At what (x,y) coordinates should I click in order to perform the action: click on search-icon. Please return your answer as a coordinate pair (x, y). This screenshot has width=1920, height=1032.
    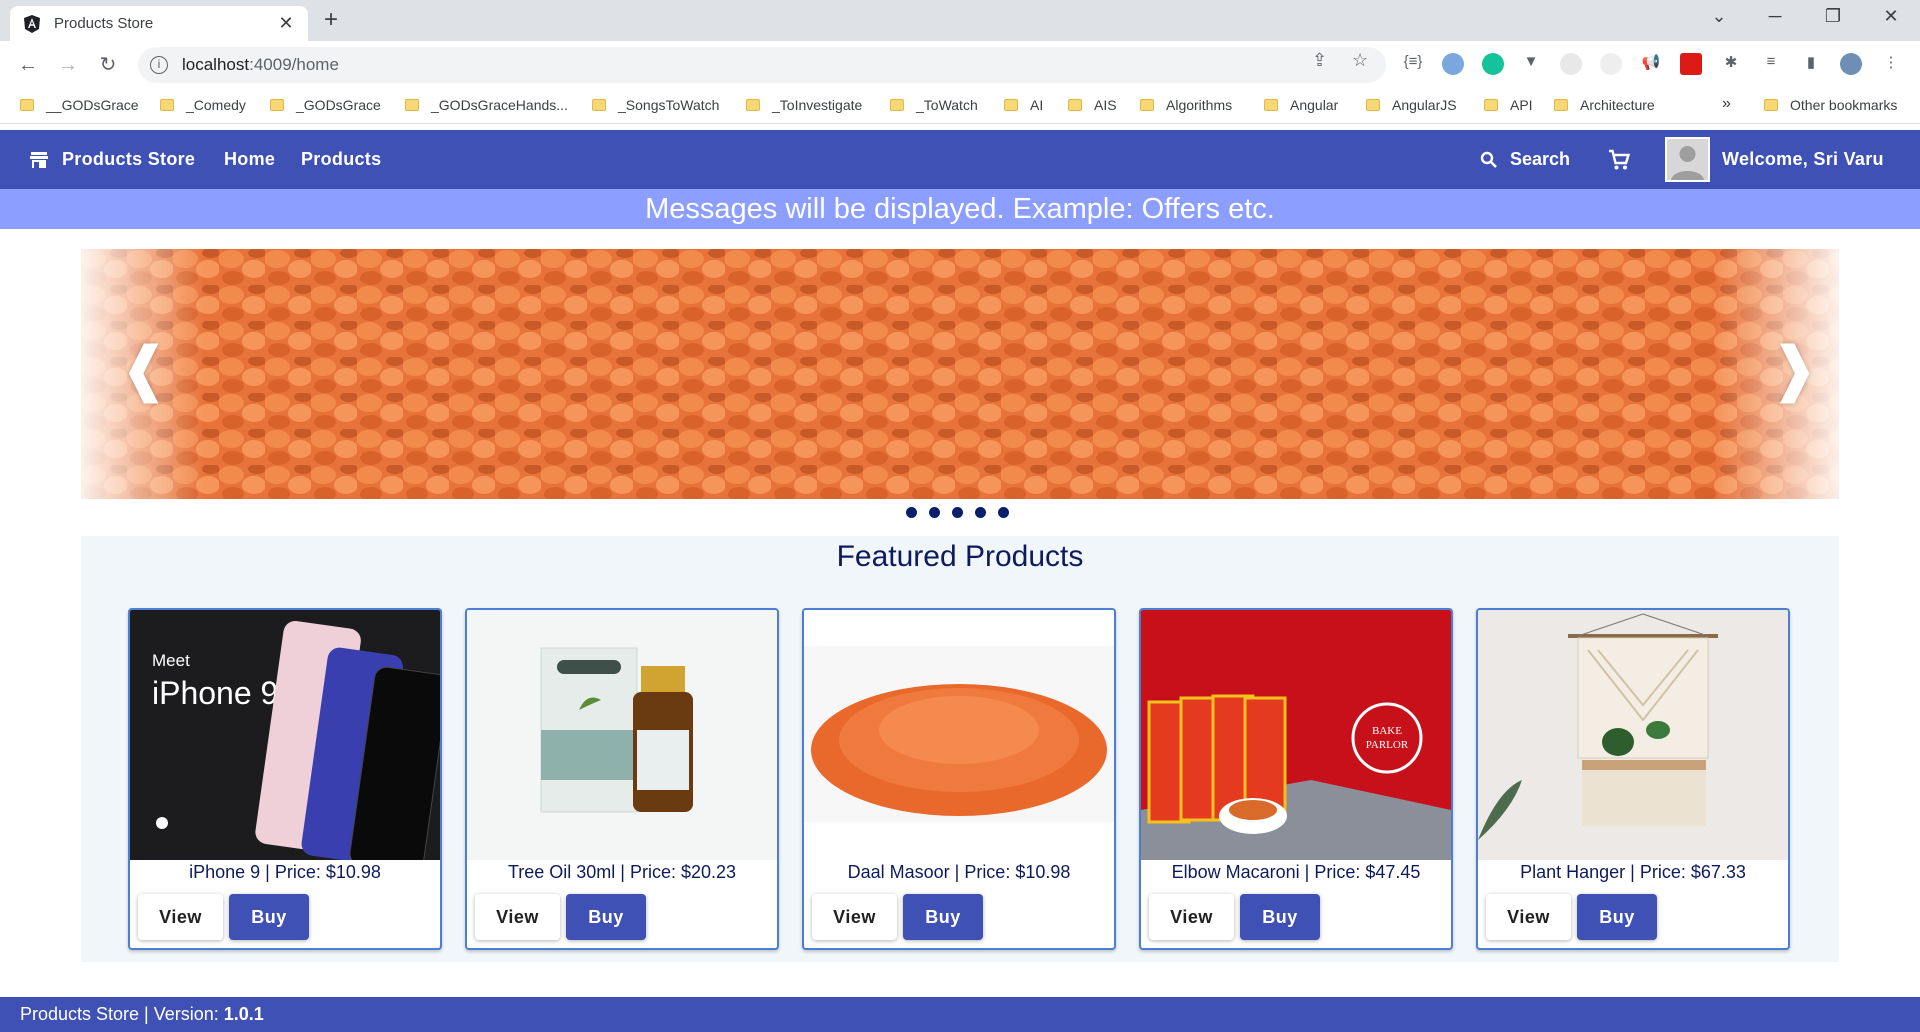
    Looking at the image, I should click on (1488, 159).